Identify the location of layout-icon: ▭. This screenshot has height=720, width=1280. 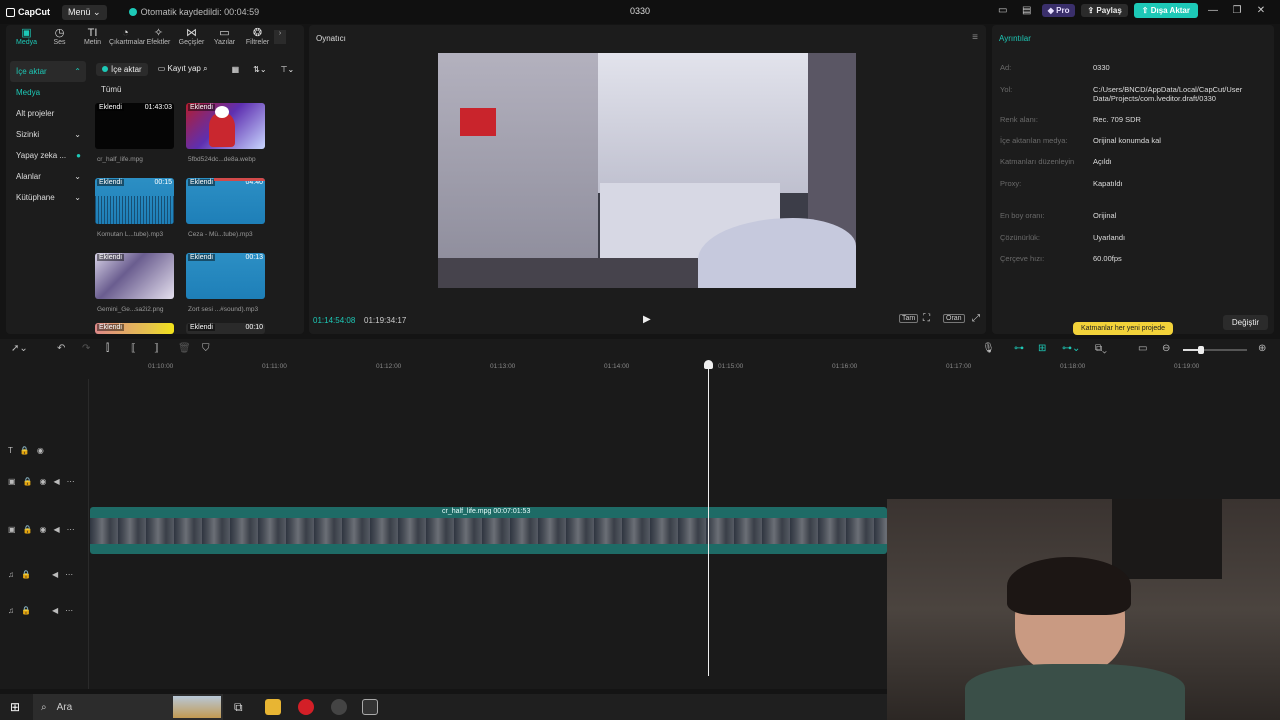
(1003, 10).